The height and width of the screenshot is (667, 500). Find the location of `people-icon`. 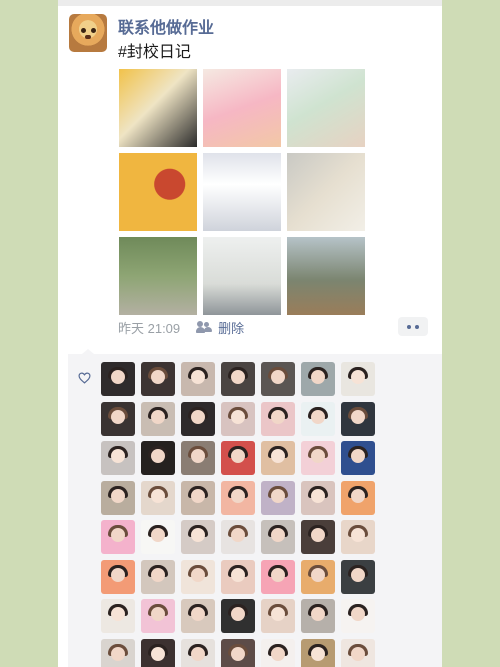

people-icon is located at coordinates (204, 327).